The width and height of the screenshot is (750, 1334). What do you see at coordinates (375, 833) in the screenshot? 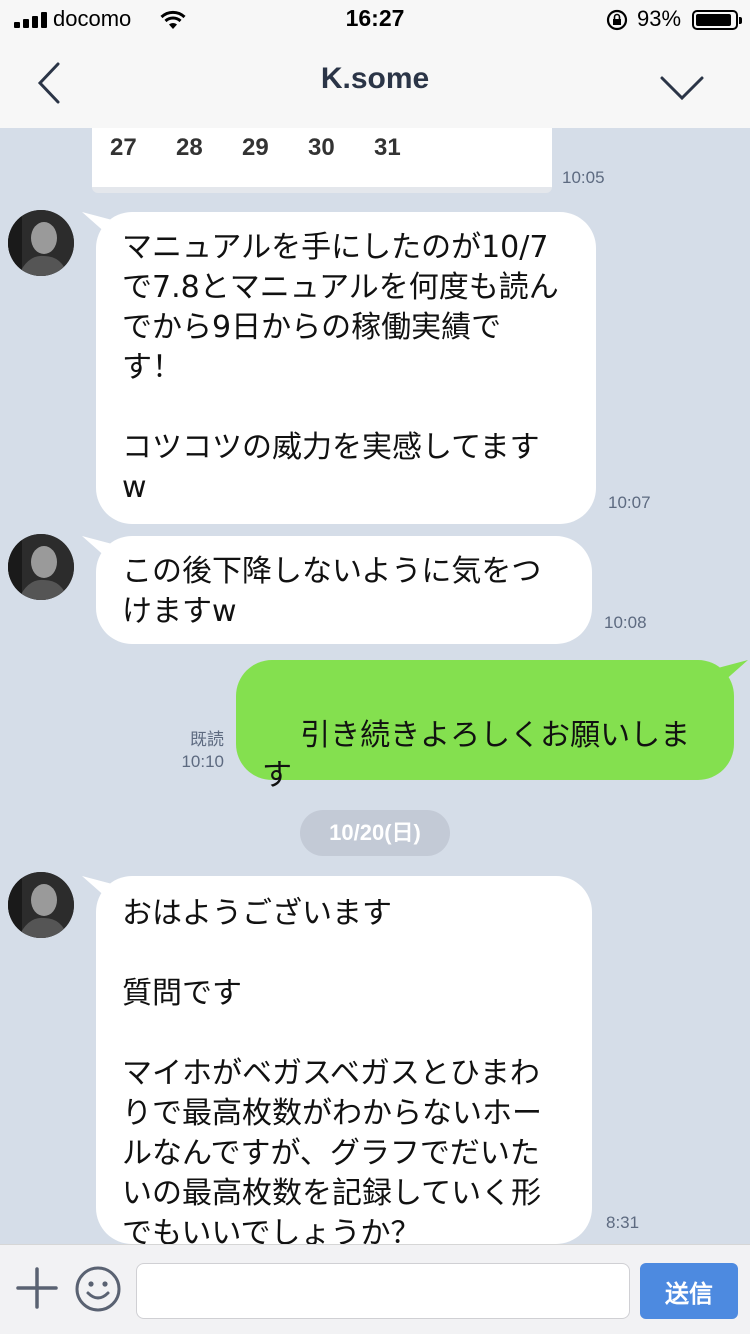
I see `date-separator: 10/20(日)` at bounding box center [375, 833].